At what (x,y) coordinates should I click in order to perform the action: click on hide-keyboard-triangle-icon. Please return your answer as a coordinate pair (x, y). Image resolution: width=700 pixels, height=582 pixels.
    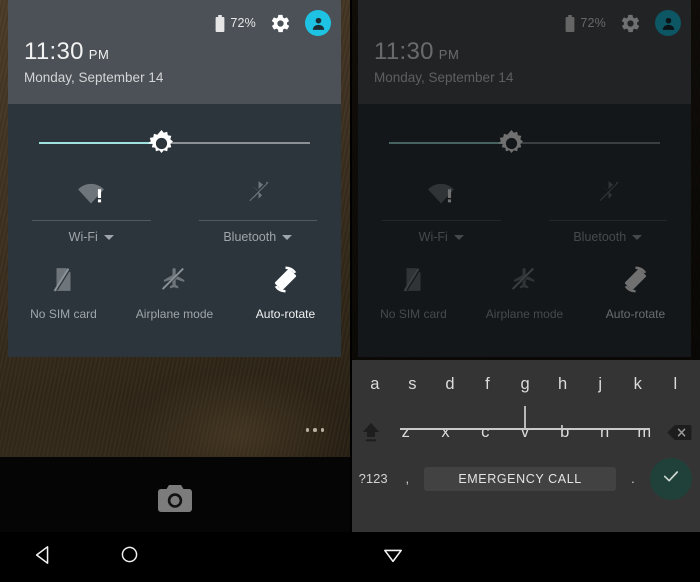
    Looking at the image, I should click on (393, 557).